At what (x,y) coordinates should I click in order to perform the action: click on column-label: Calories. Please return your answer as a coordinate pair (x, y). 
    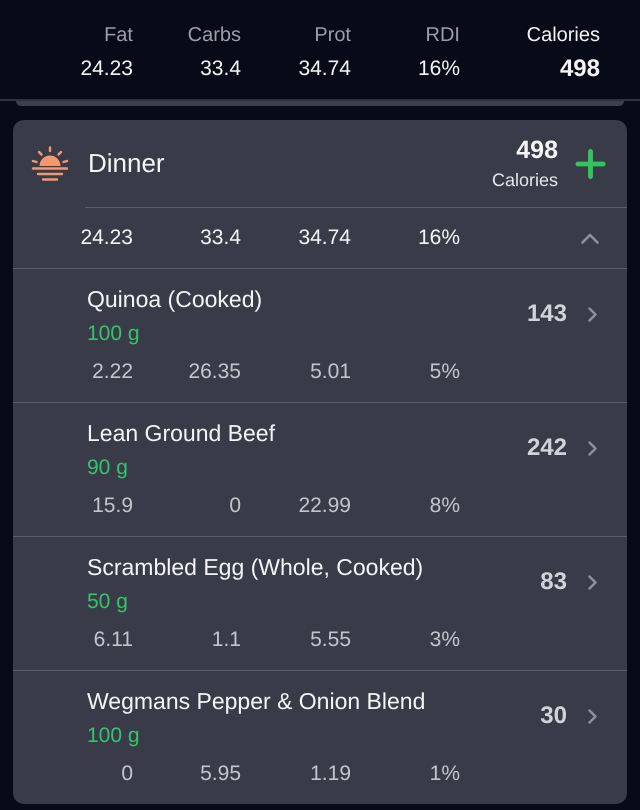
    Looking at the image, I should click on (563, 35).